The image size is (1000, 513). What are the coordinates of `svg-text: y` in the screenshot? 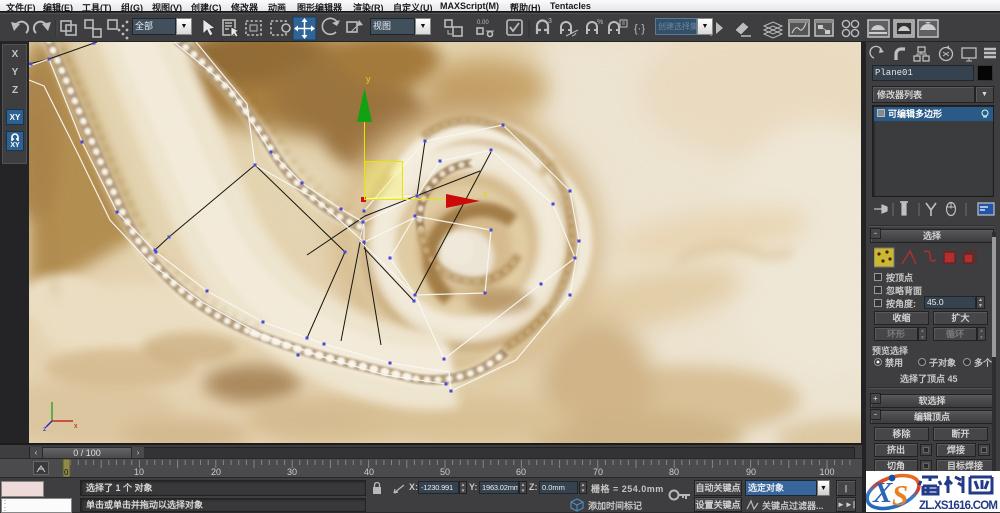 It's located at (368, 79).